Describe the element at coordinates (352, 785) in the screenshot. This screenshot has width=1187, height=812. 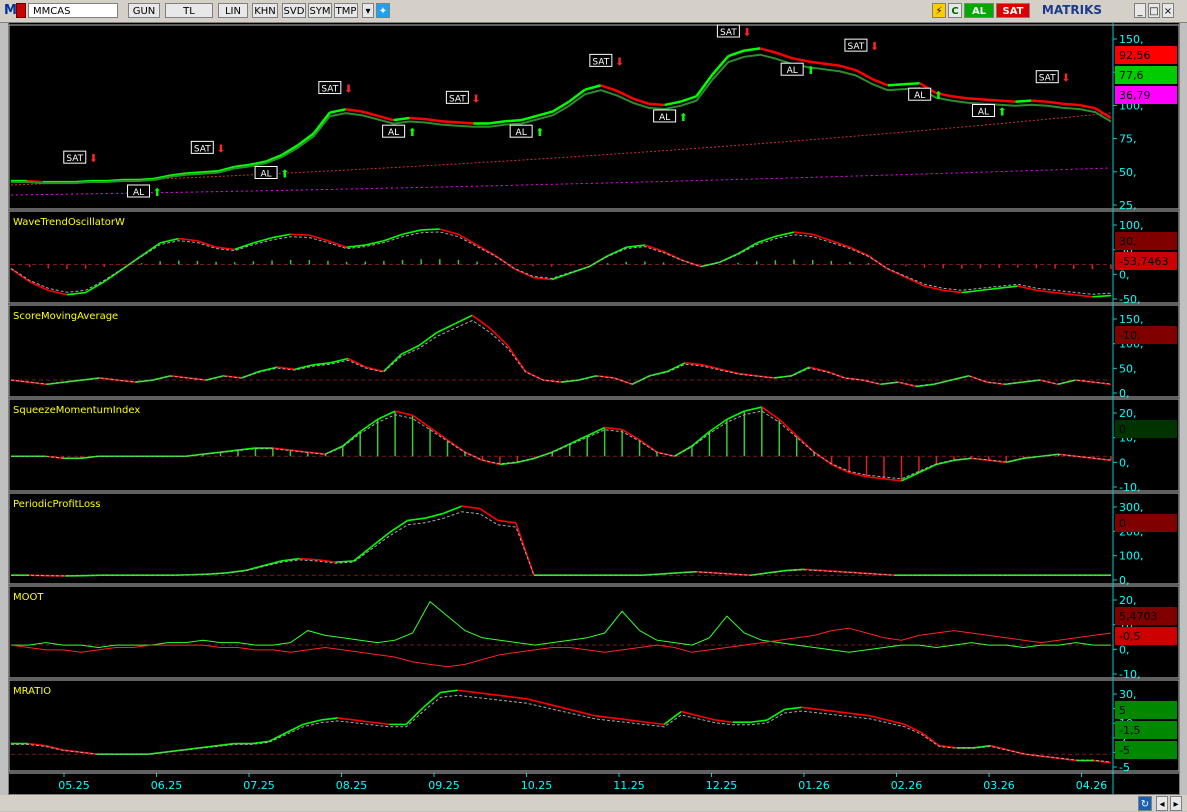
I see `x-tick-label: 08.25` at that location.